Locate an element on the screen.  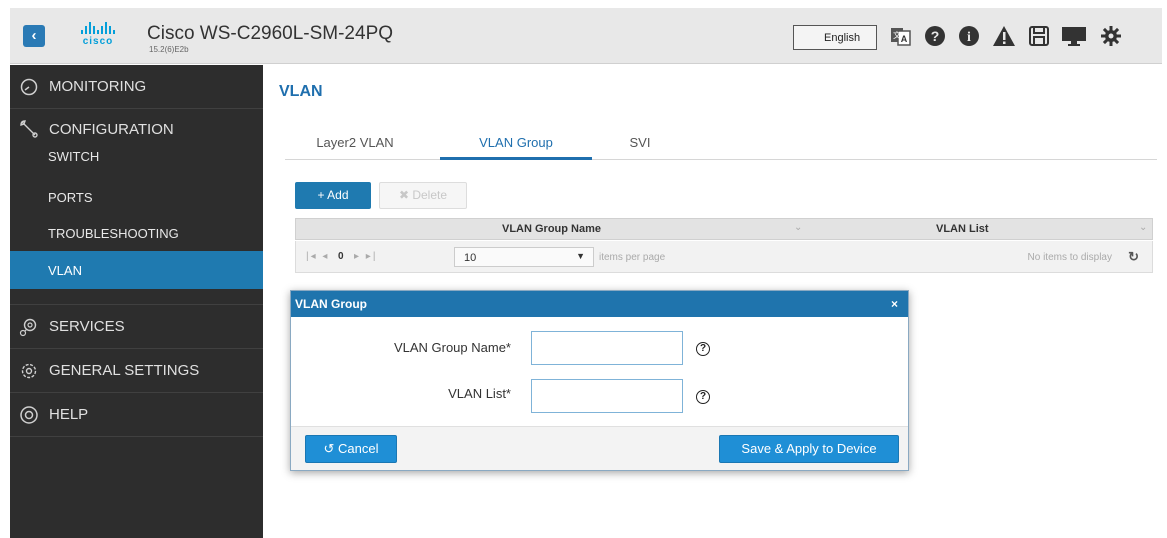
cancel-button: ↺ Cancel is located at coordinates (351, 449).